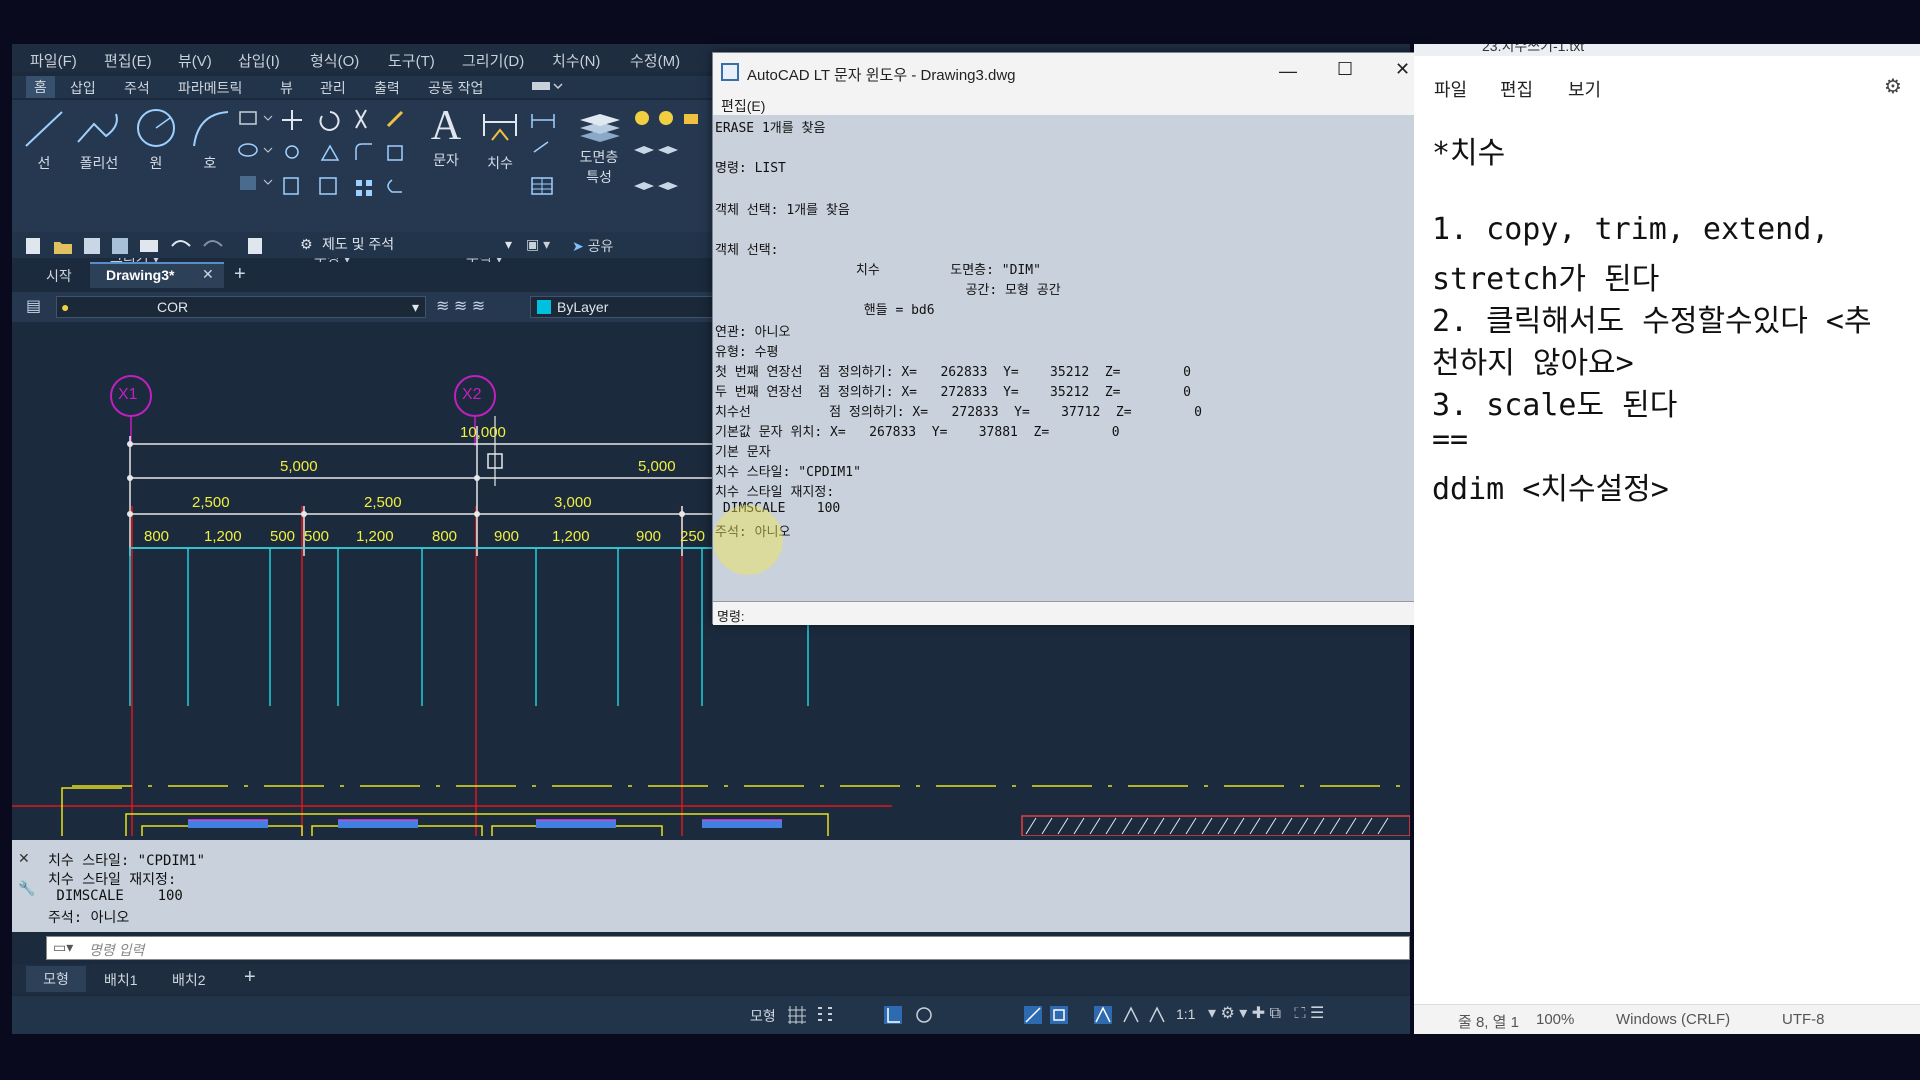  What do you see at coordinates (573, 502) in the screenshot?
I see `dim-text: 3,000` at bounding box center [573, 502].